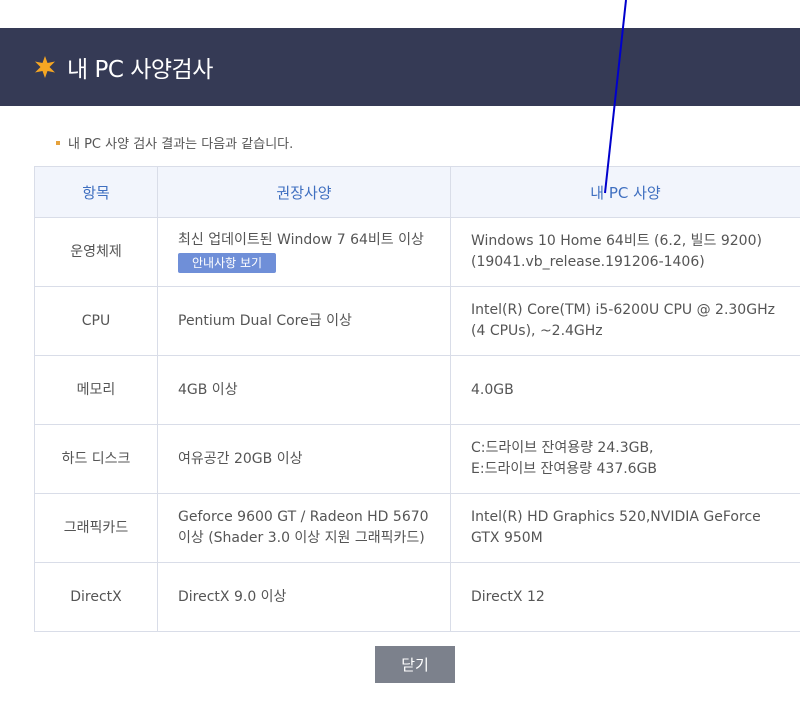 Image resolution: width=800 pixels, height=706 pixels. I want to click on cell-my-pc: 4.0GB, so click(625, 390).